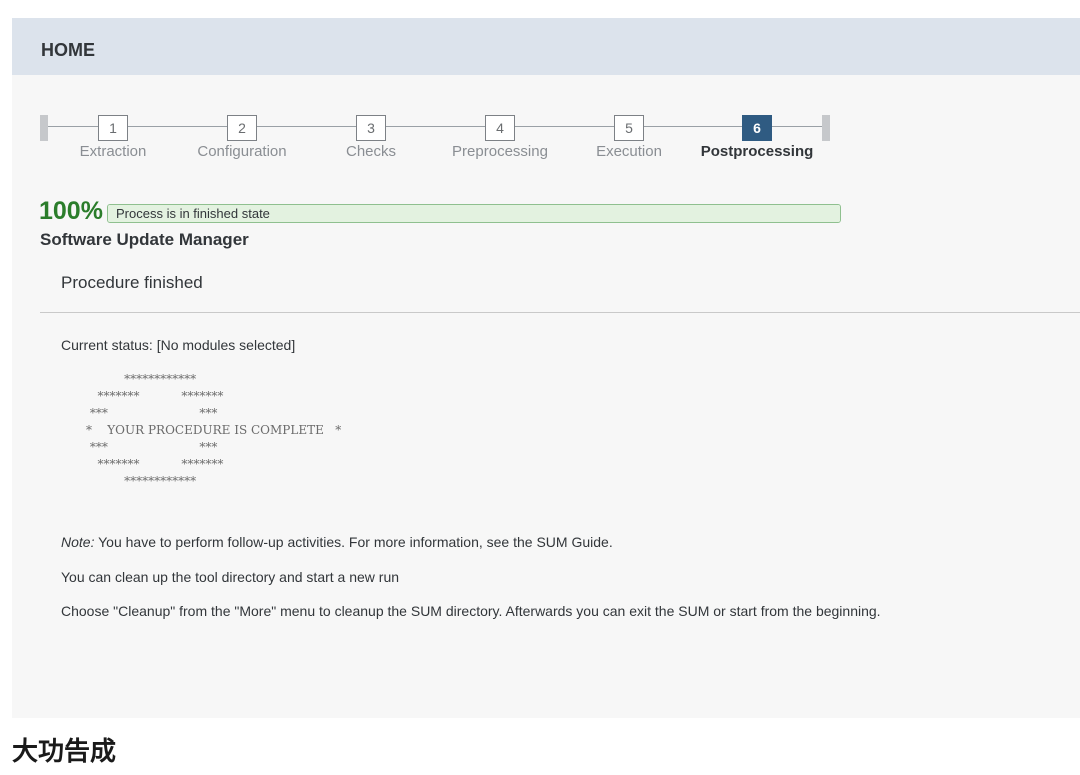  Describe the element at coordinates (78, 542) in the screenshot. I see `note-label: Note:` at that location.